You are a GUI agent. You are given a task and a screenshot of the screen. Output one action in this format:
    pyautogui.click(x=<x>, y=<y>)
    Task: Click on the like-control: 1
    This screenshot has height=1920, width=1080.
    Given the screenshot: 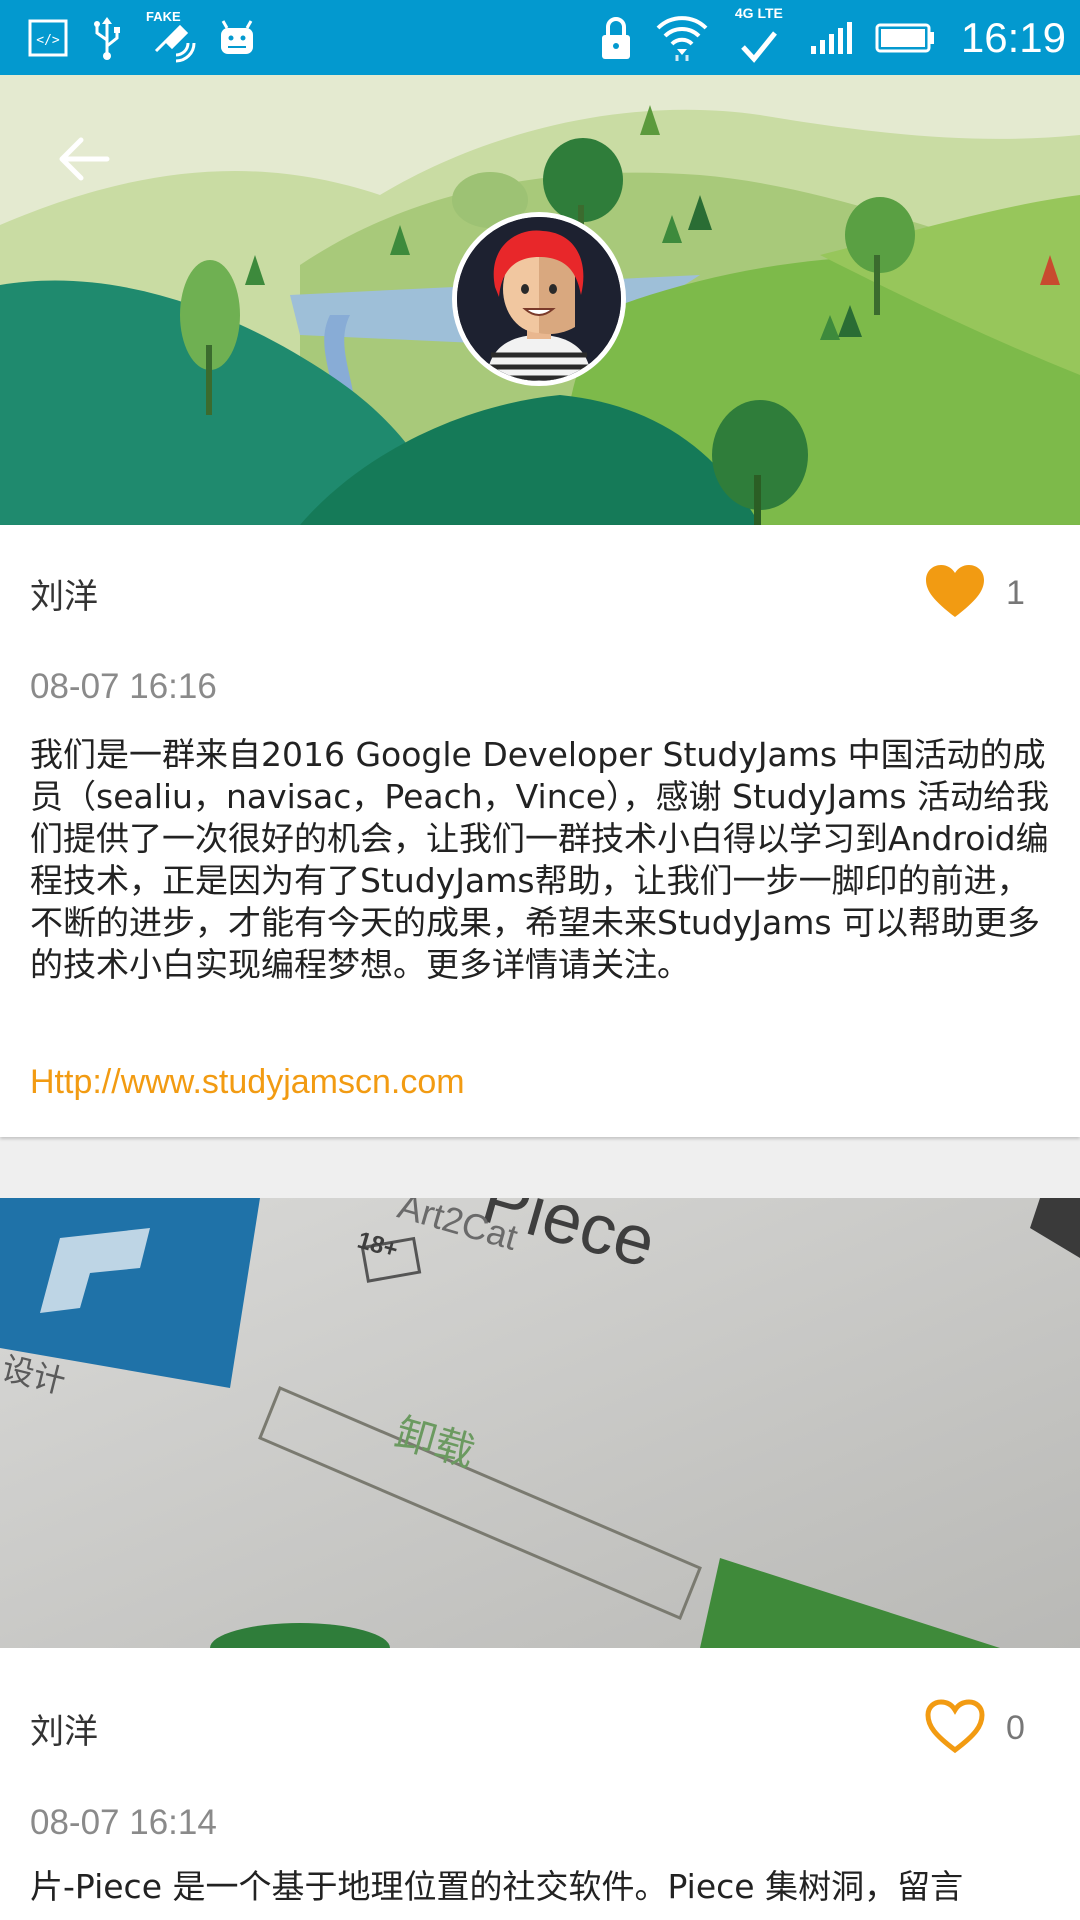 What is the action you would take?
    pyautogui.click(x=977, y=593)
    